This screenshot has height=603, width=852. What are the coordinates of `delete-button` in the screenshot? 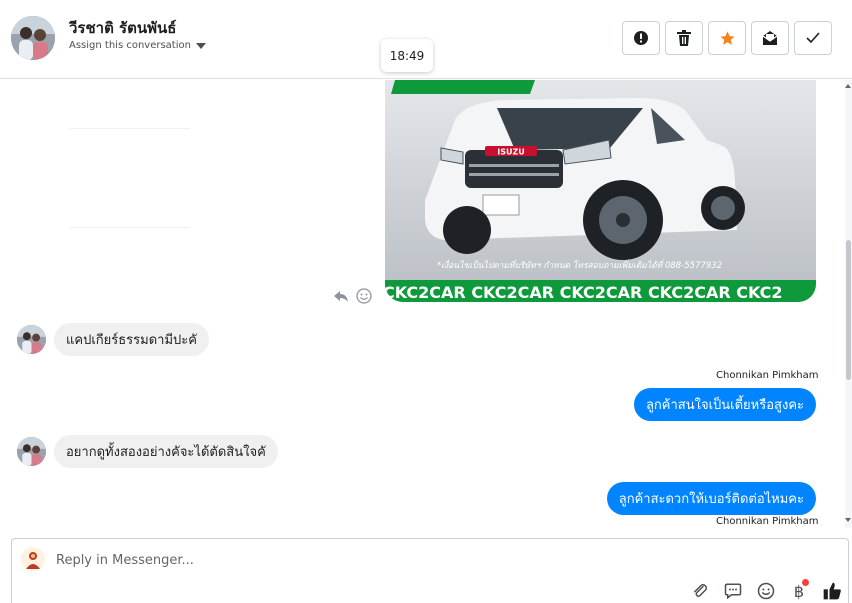 It's located at (684, 38).